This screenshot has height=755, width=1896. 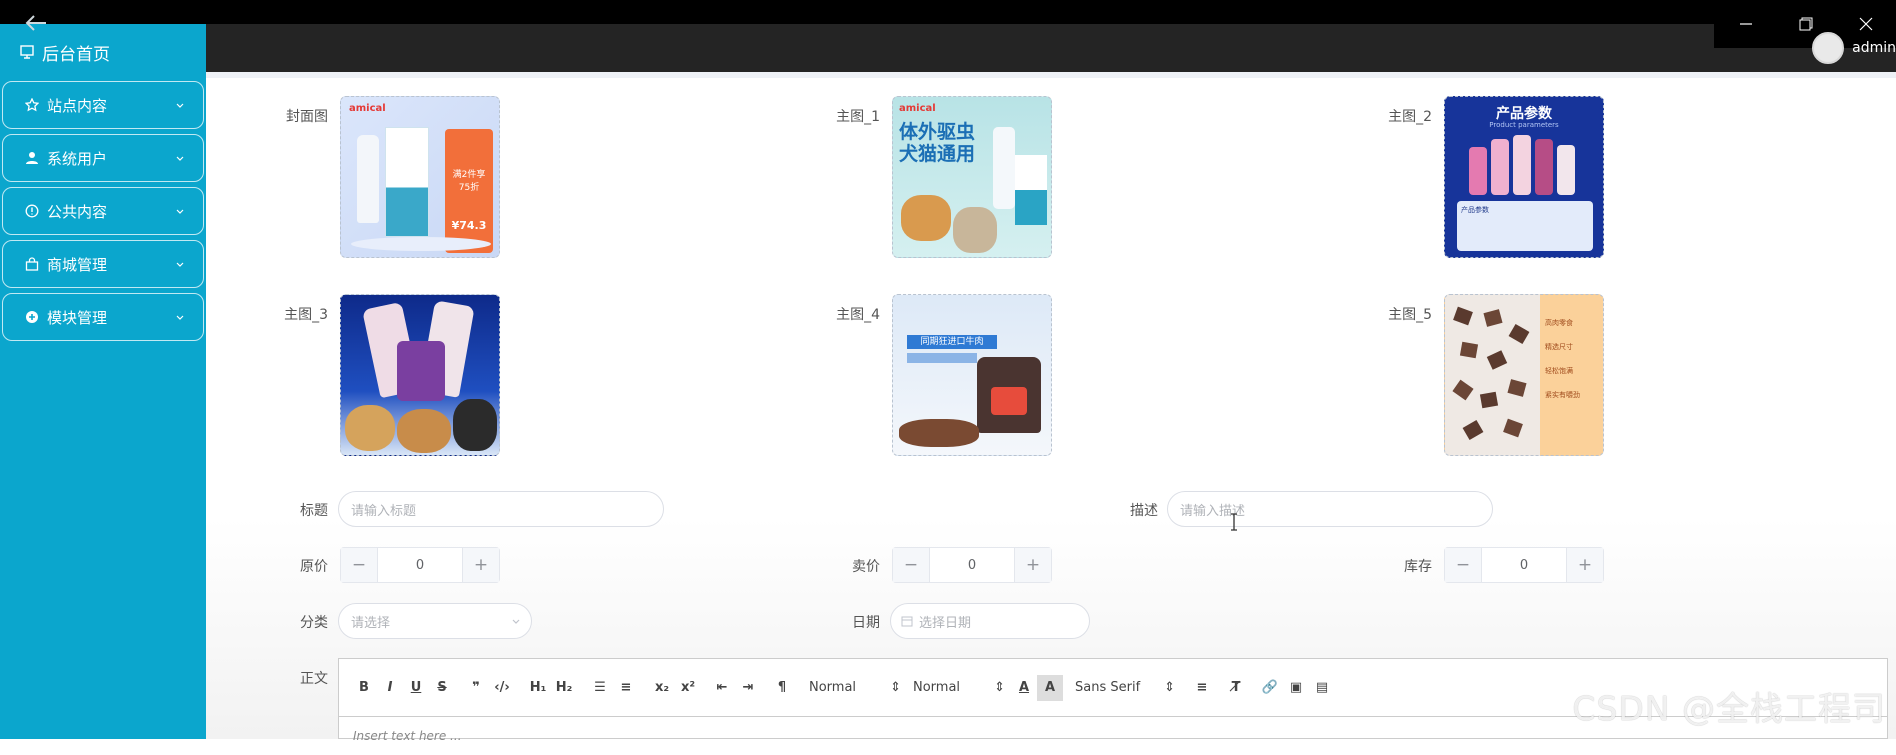 What do you see at coordinates (1296, 688) in the screenshot?
I see `image-icon: ▣` at bounding box center [1296, 688].